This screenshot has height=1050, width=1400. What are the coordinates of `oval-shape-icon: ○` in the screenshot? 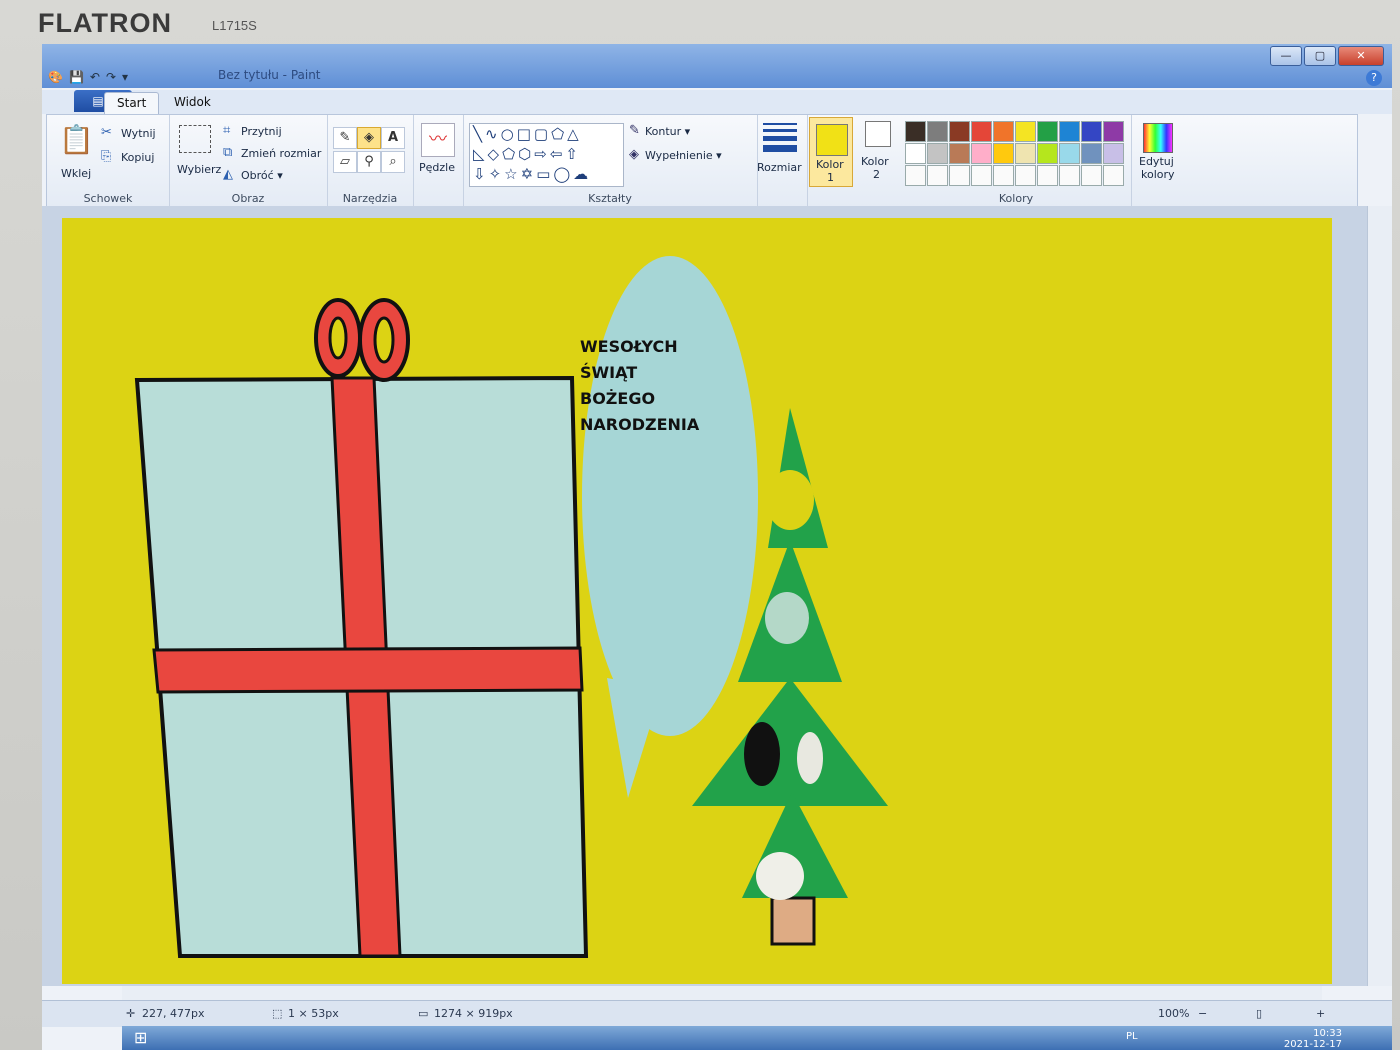 It's located at (509, 134).